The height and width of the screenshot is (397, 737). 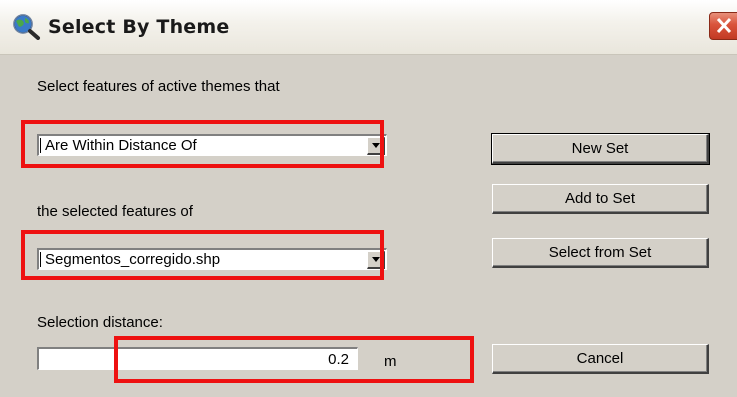 What do you see at coordinates (115, 211) in the screenshot?
I see `source-label: the selected features of` at bounding box center [115, 211].